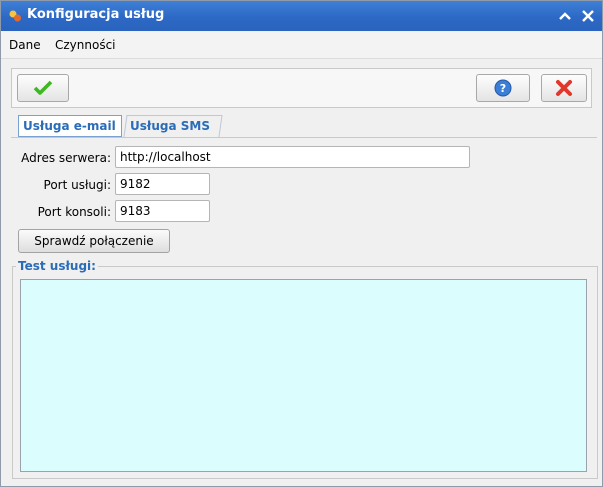 This screenshot has height=487, width=603. What do you see at coordinates (162, 184) in the screenshot?
I see `port-field` at bounding box center [162, 184].